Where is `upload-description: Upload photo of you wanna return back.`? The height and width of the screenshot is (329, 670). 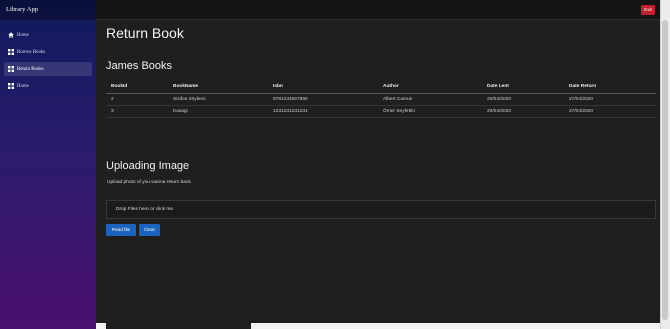 upload-description: Upload photo of you wanna return back. is located at coordinates (150, 182).